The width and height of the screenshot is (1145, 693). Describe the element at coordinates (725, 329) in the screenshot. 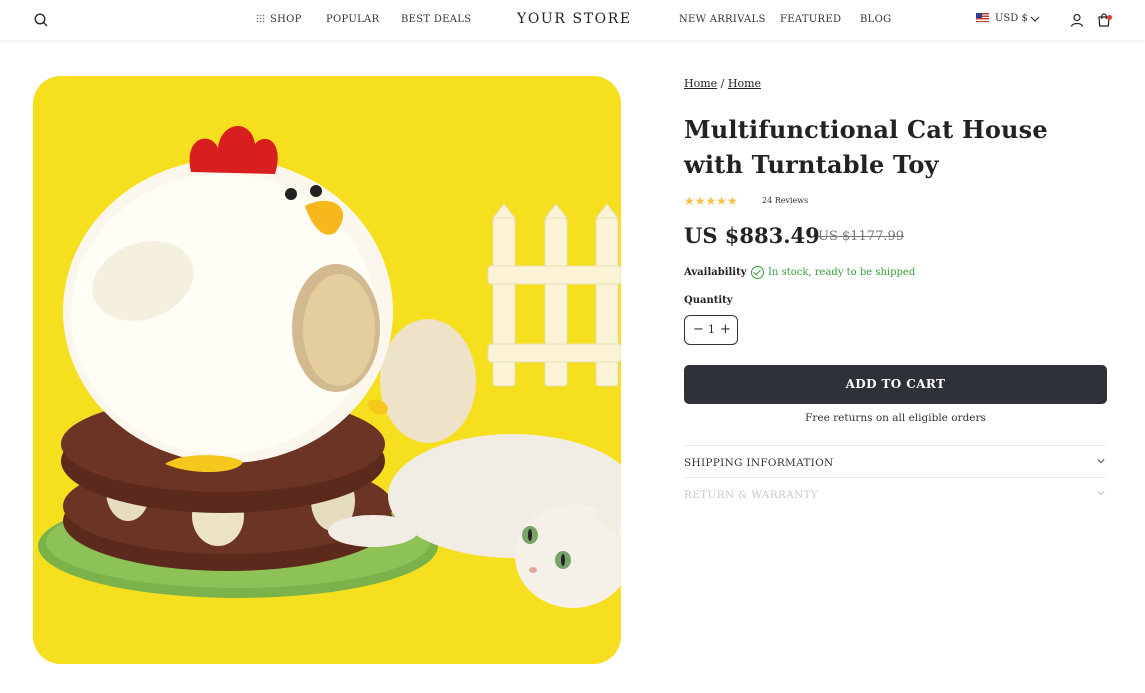

I see `increase-quantity-button: +` at that location.